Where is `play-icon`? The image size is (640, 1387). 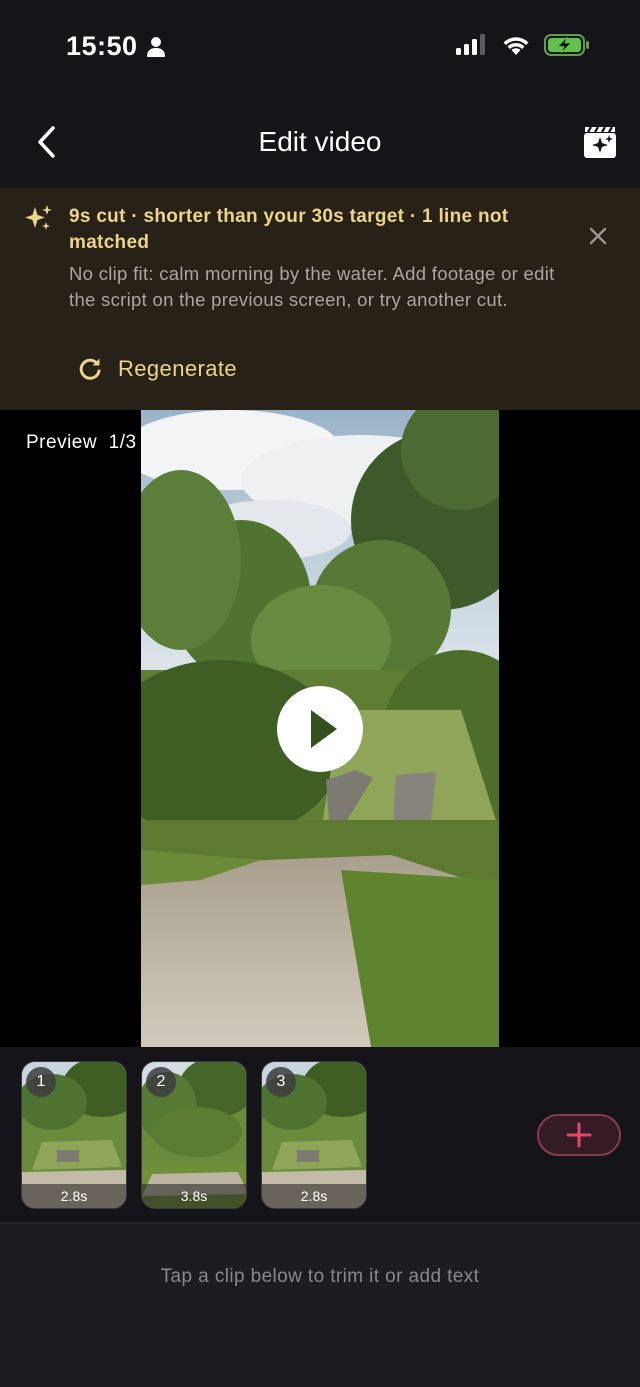
play-icon is located at coordinates (324, 729).